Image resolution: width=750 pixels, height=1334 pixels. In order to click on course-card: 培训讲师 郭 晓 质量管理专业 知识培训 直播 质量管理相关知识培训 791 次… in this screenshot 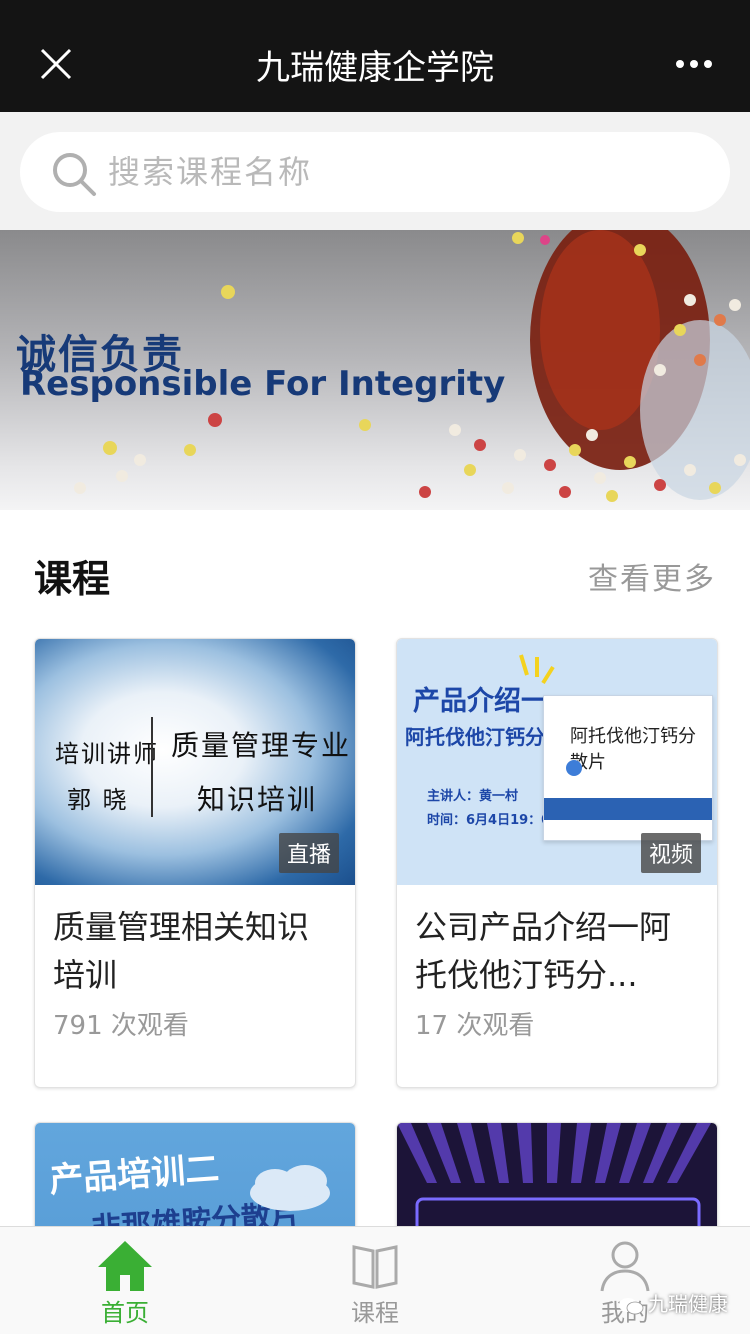, I will do `click(195, 863)`.